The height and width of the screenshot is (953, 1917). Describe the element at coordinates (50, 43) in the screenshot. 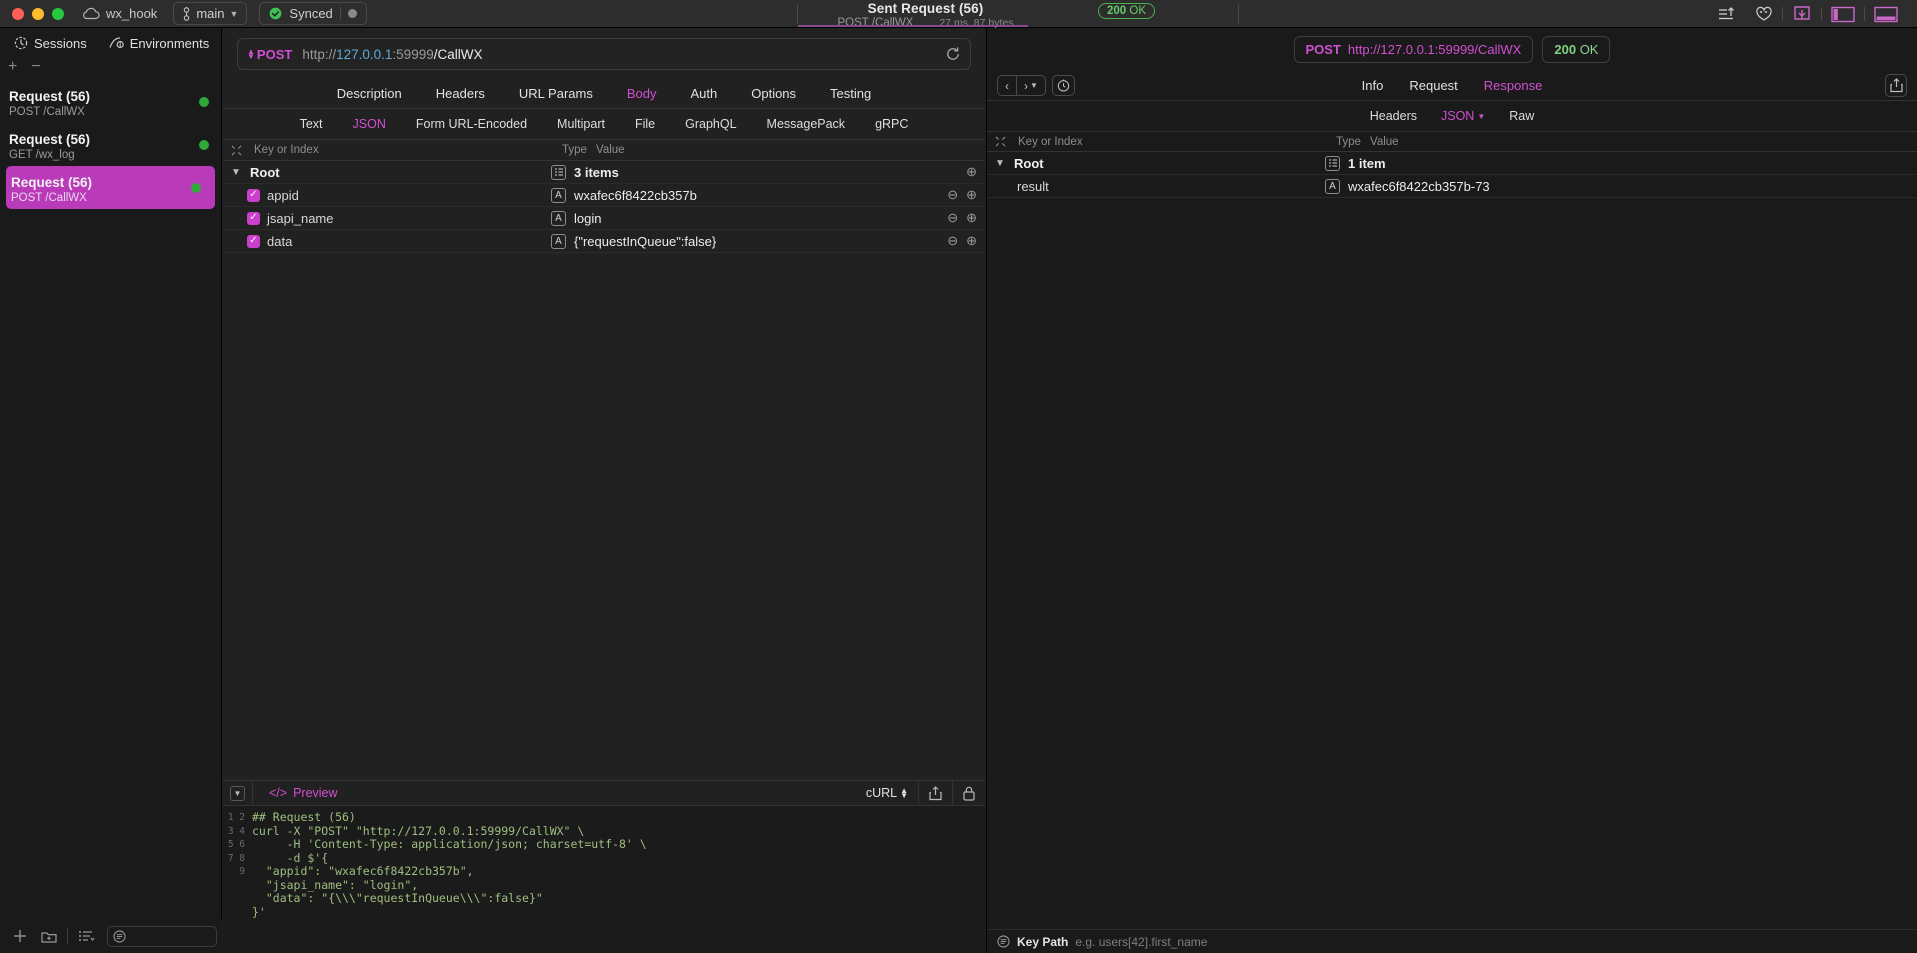

I see `sidebar-tab-sessions: Sessions` at that location.